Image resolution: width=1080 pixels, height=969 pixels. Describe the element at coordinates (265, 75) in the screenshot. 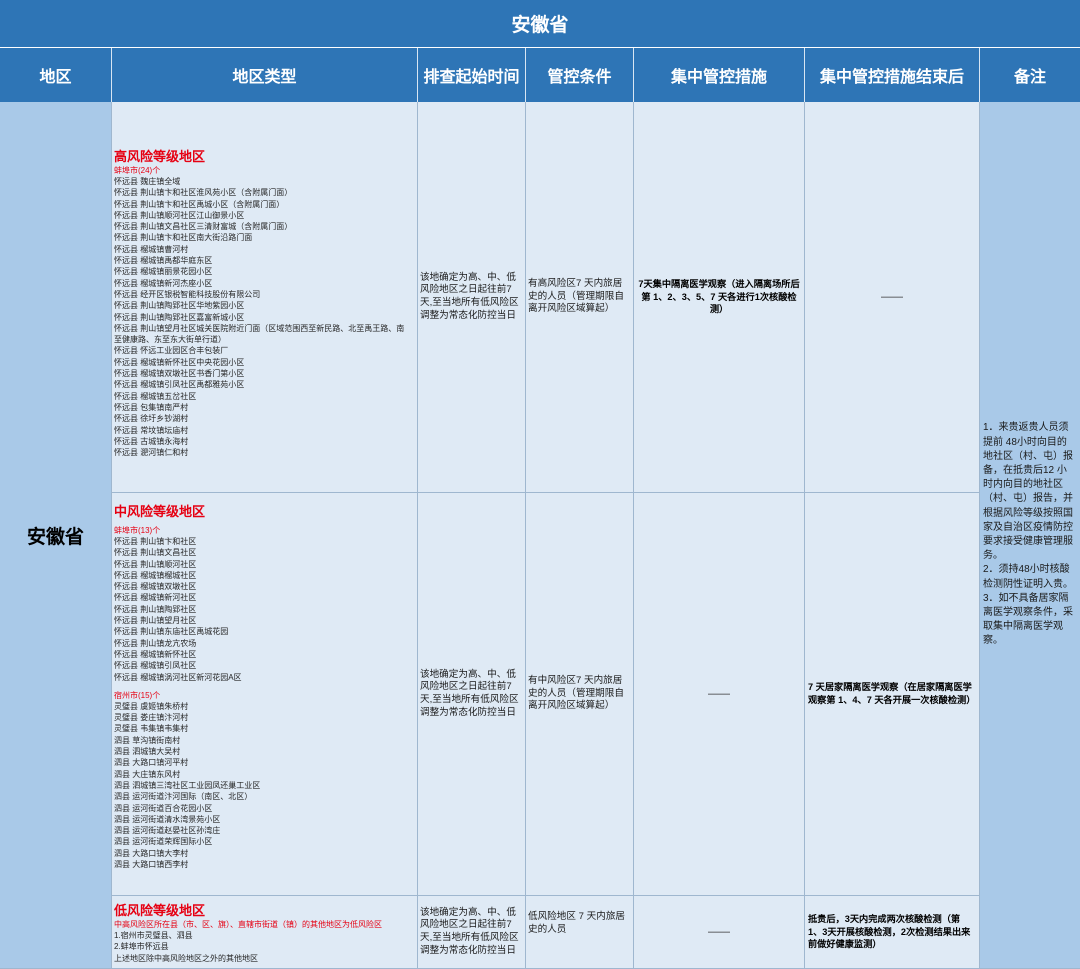

I see `header-region-type: 地区类型` at that location.